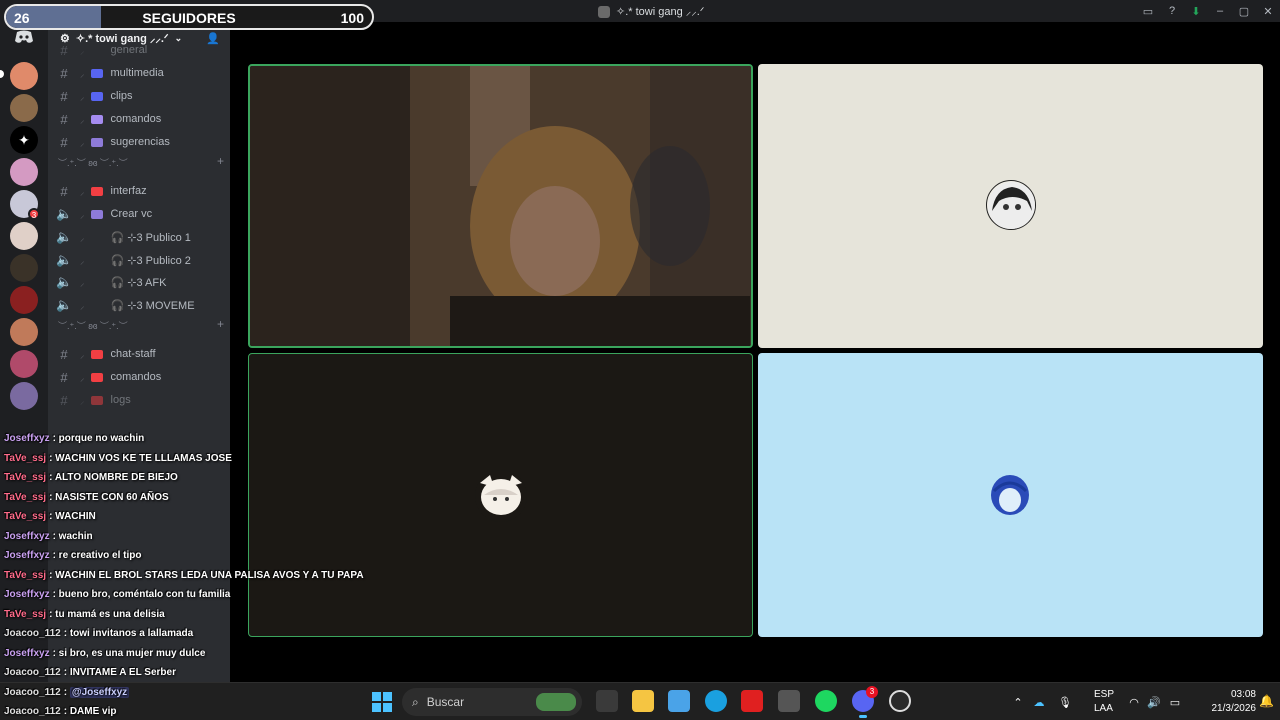  I want to click on microsoft-store-icon, so click(679, 701).